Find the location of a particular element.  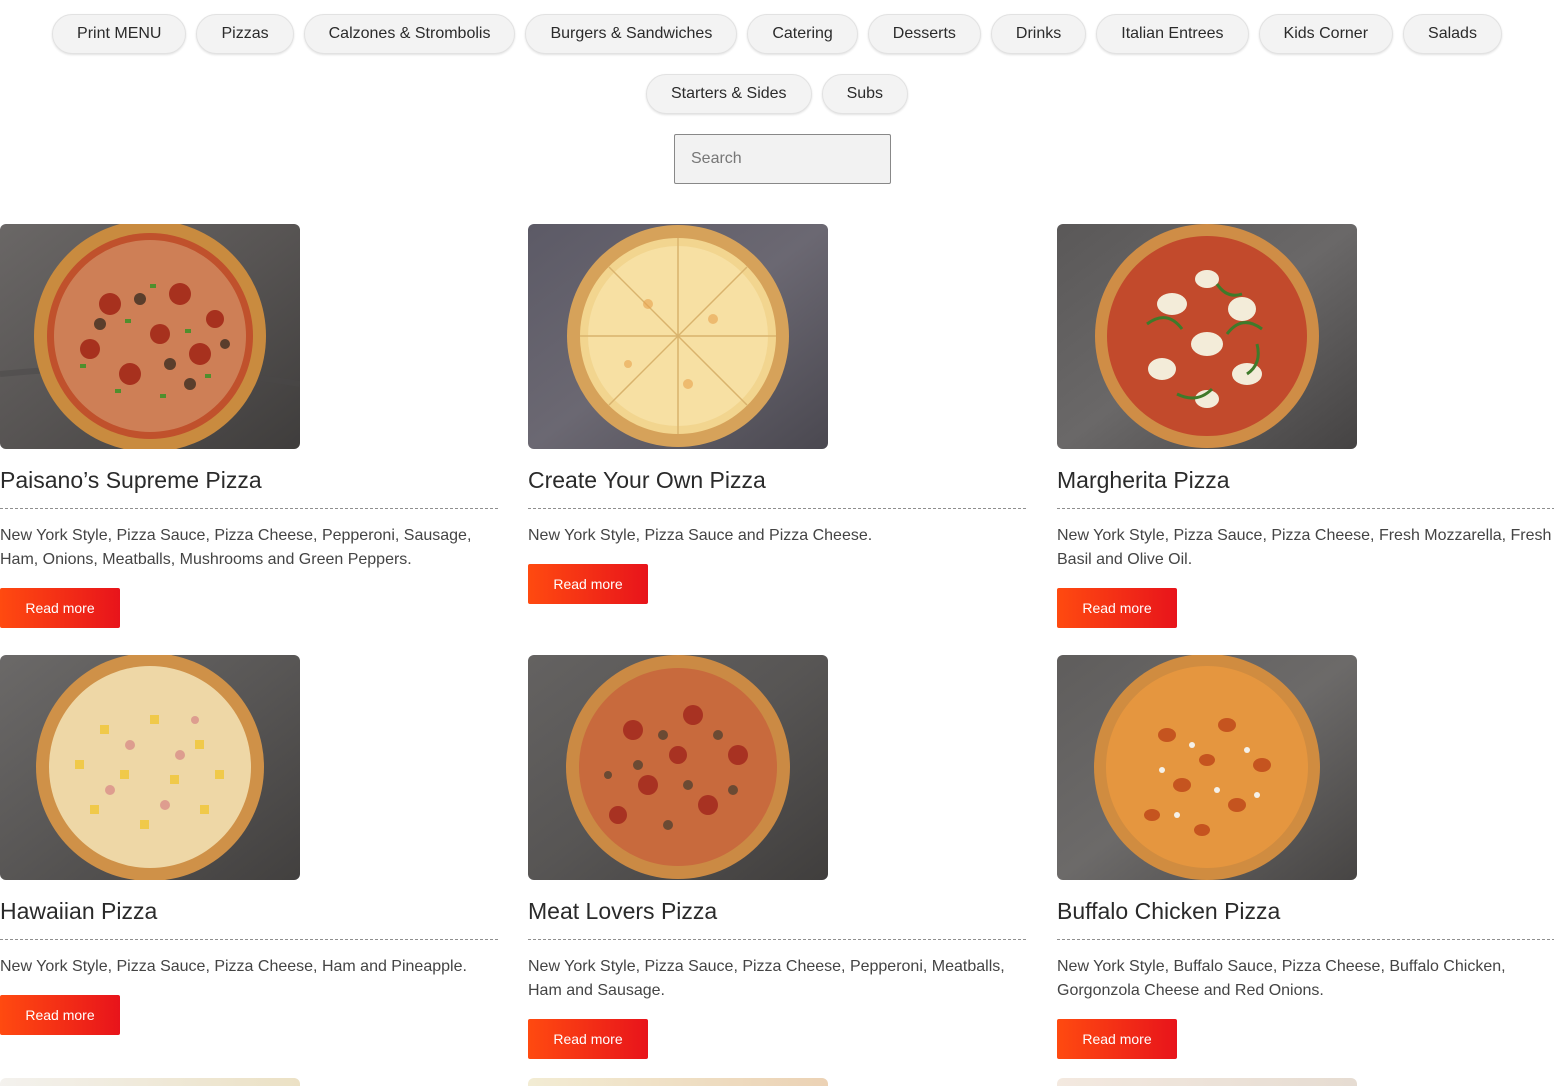

category-italian-entrees: Italian Entrees is located at coordinates (1172, 34).